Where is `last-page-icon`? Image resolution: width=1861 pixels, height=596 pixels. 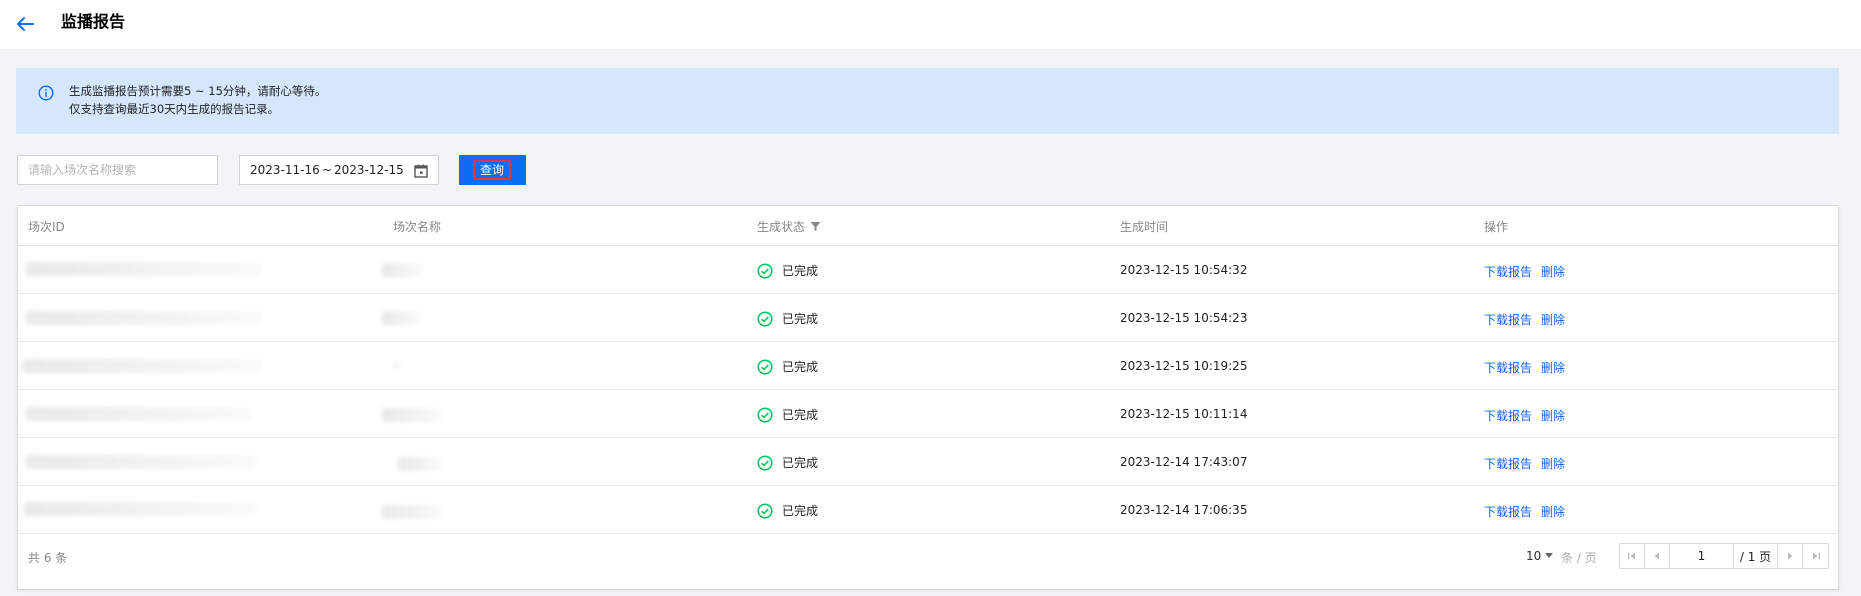
last-page-icon is located at coordinates (1816, 556).